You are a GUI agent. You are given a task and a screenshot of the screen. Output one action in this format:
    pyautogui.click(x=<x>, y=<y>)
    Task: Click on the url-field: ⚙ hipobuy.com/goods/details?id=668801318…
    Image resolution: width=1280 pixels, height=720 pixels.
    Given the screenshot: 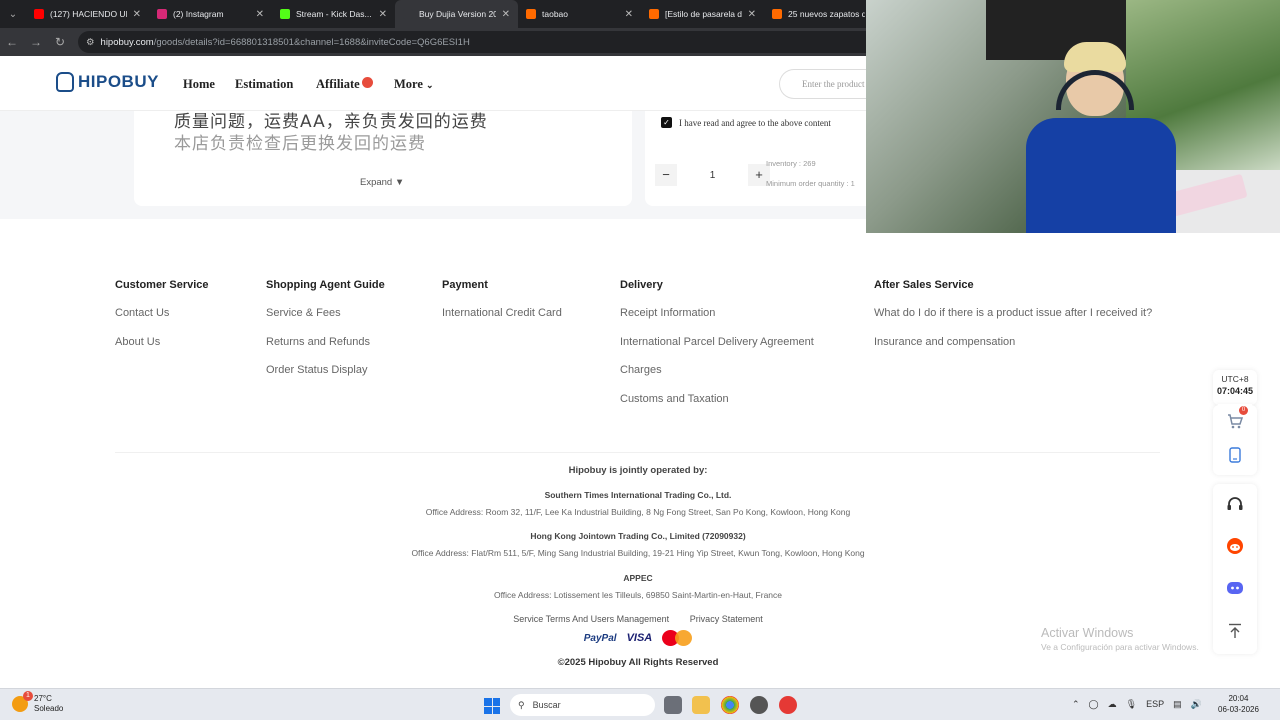 What is the action you would take?
    pyautogui.click(x=488, y=42)
    